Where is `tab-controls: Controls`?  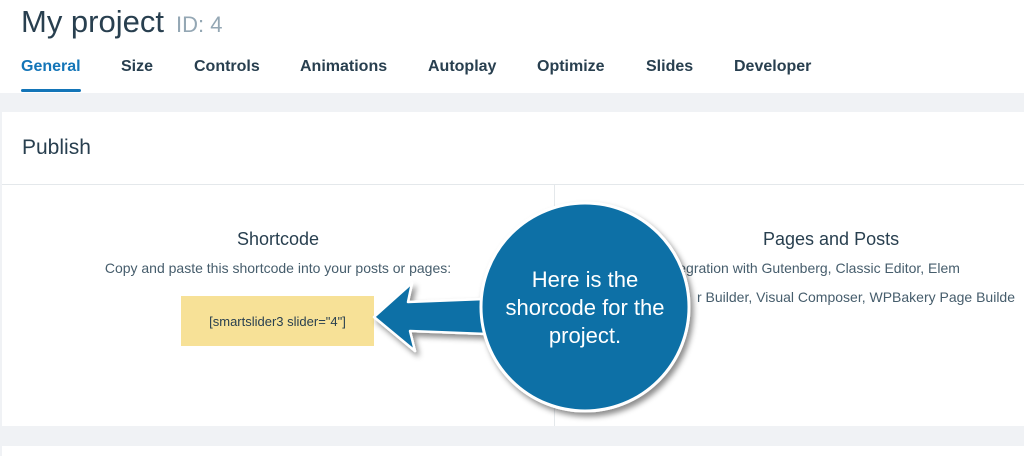
tab-controls: Controls is located at coordinates (227, 75).